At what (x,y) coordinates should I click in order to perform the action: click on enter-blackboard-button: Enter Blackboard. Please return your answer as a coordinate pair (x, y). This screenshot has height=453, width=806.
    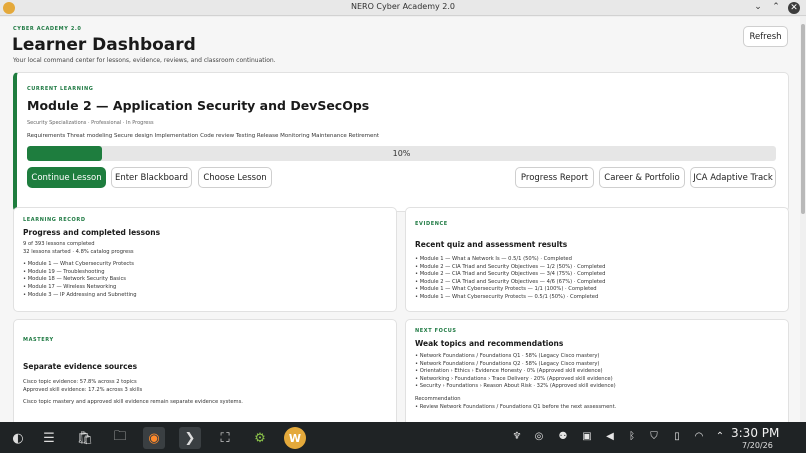
    Looking at the image, I should click on (151, 177).